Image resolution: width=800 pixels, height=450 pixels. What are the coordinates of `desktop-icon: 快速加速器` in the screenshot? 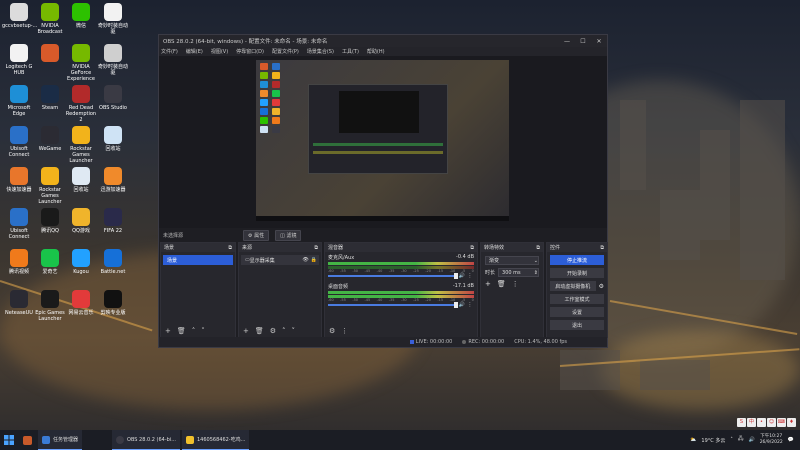 It's located at (19, 180).